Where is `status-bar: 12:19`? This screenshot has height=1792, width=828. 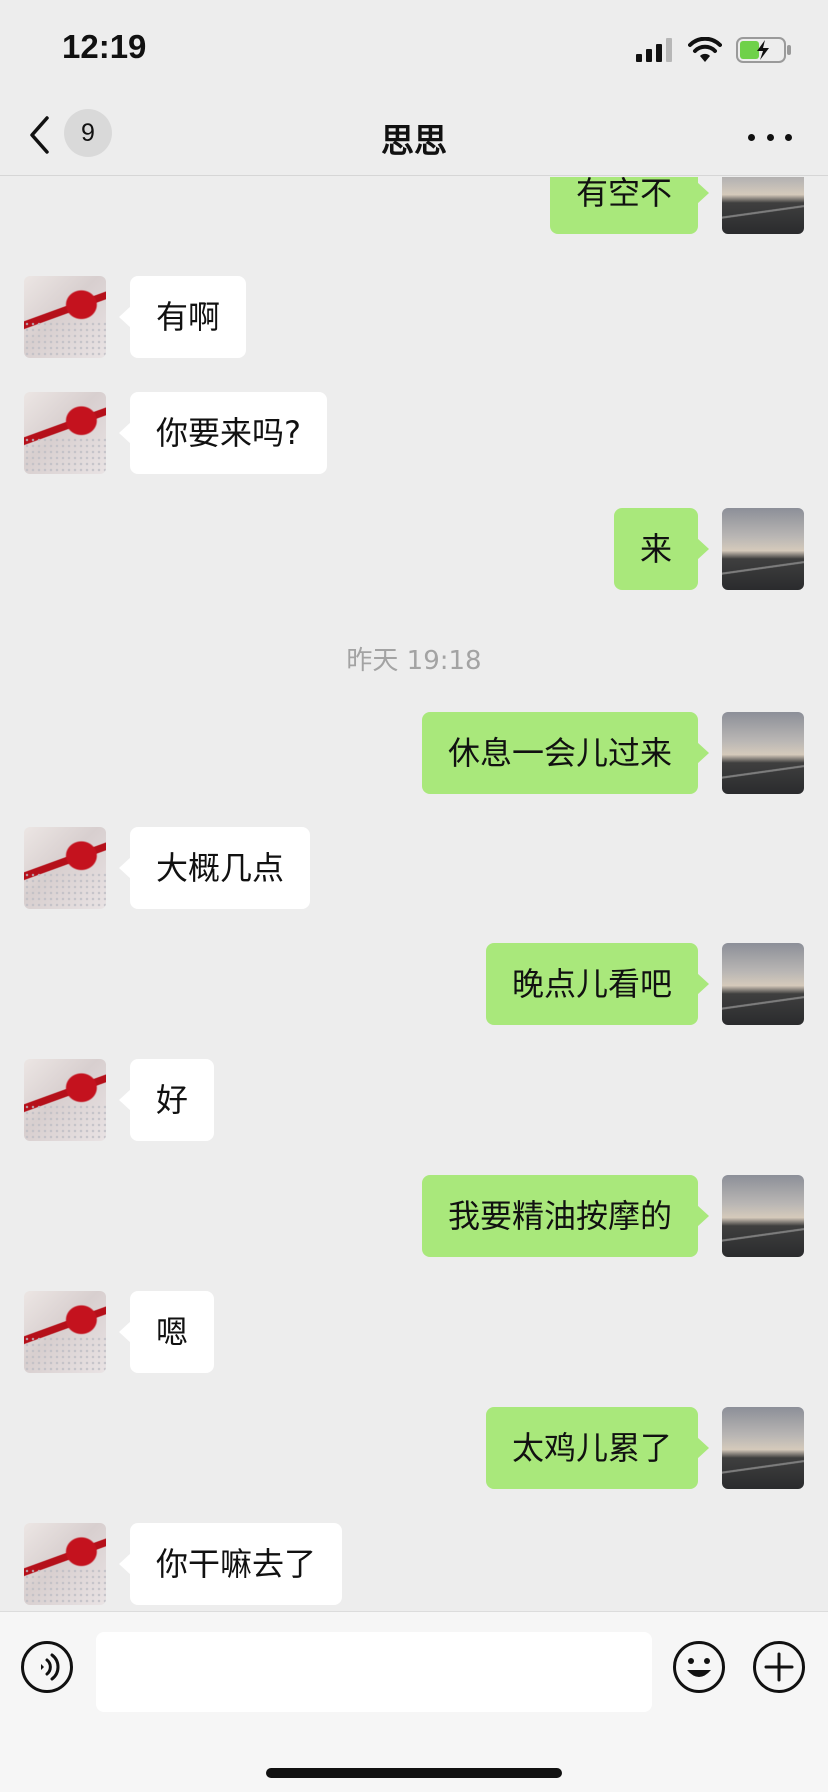
status-bar: 12:19 is located at coordinates (414, 50).